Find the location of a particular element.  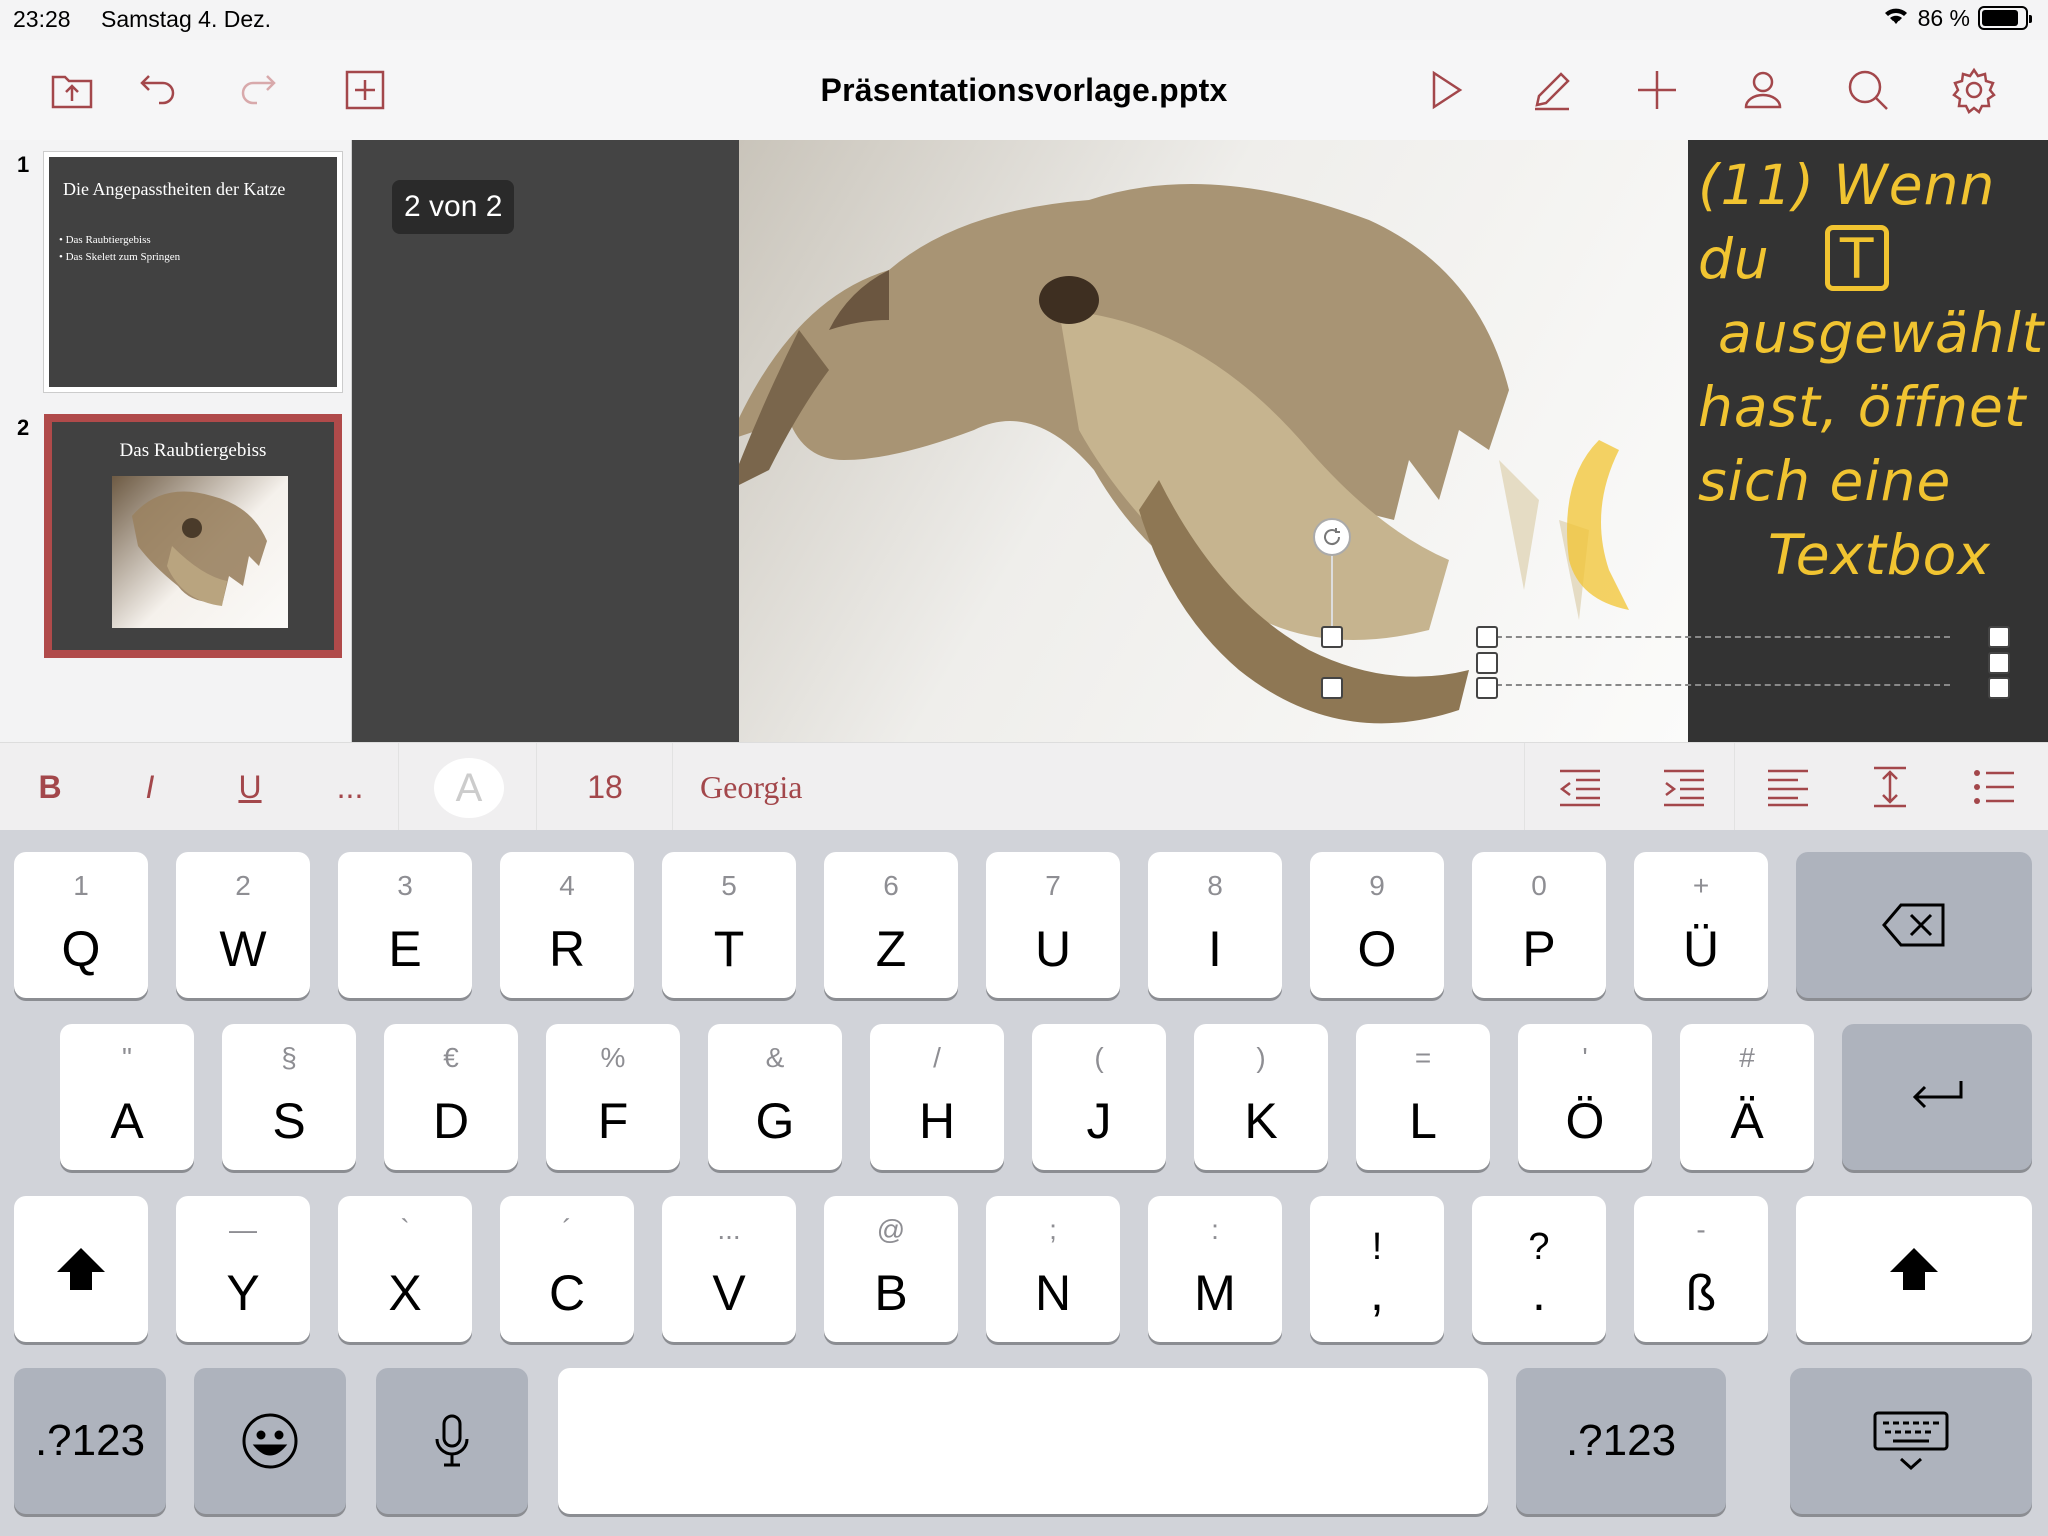

italic-button: I is located at coordinates (150, 787).